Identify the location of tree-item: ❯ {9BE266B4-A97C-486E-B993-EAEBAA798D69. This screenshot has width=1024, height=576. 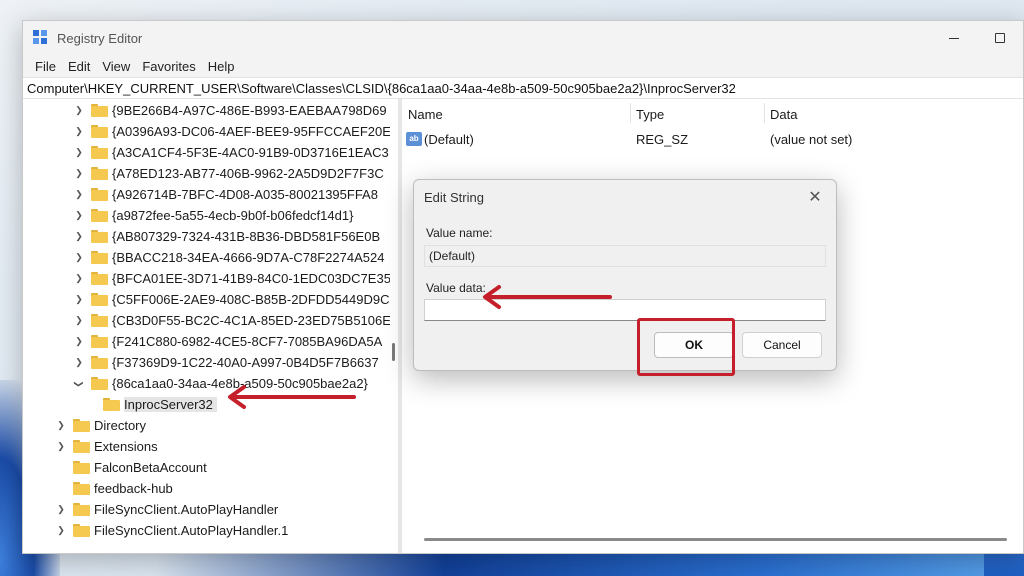
(230, 110).